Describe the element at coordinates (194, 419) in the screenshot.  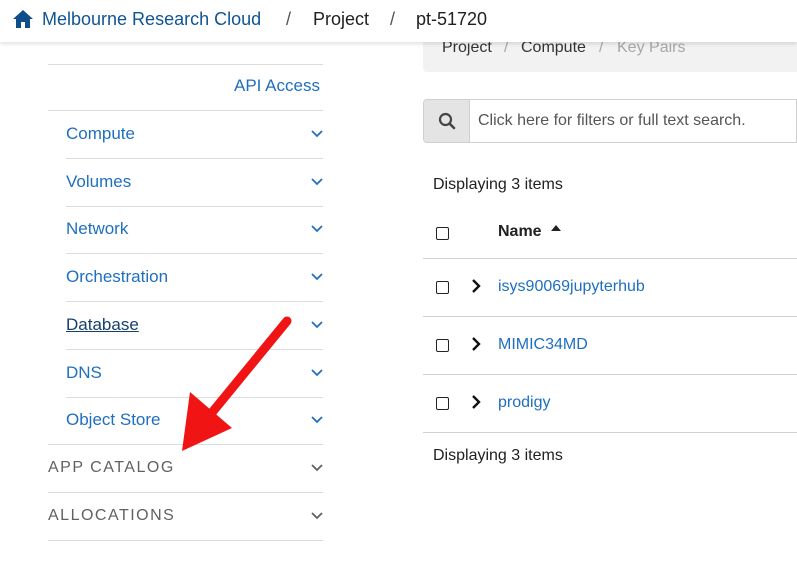
I see `sidebar-item-object-store: Object Store` at that location.